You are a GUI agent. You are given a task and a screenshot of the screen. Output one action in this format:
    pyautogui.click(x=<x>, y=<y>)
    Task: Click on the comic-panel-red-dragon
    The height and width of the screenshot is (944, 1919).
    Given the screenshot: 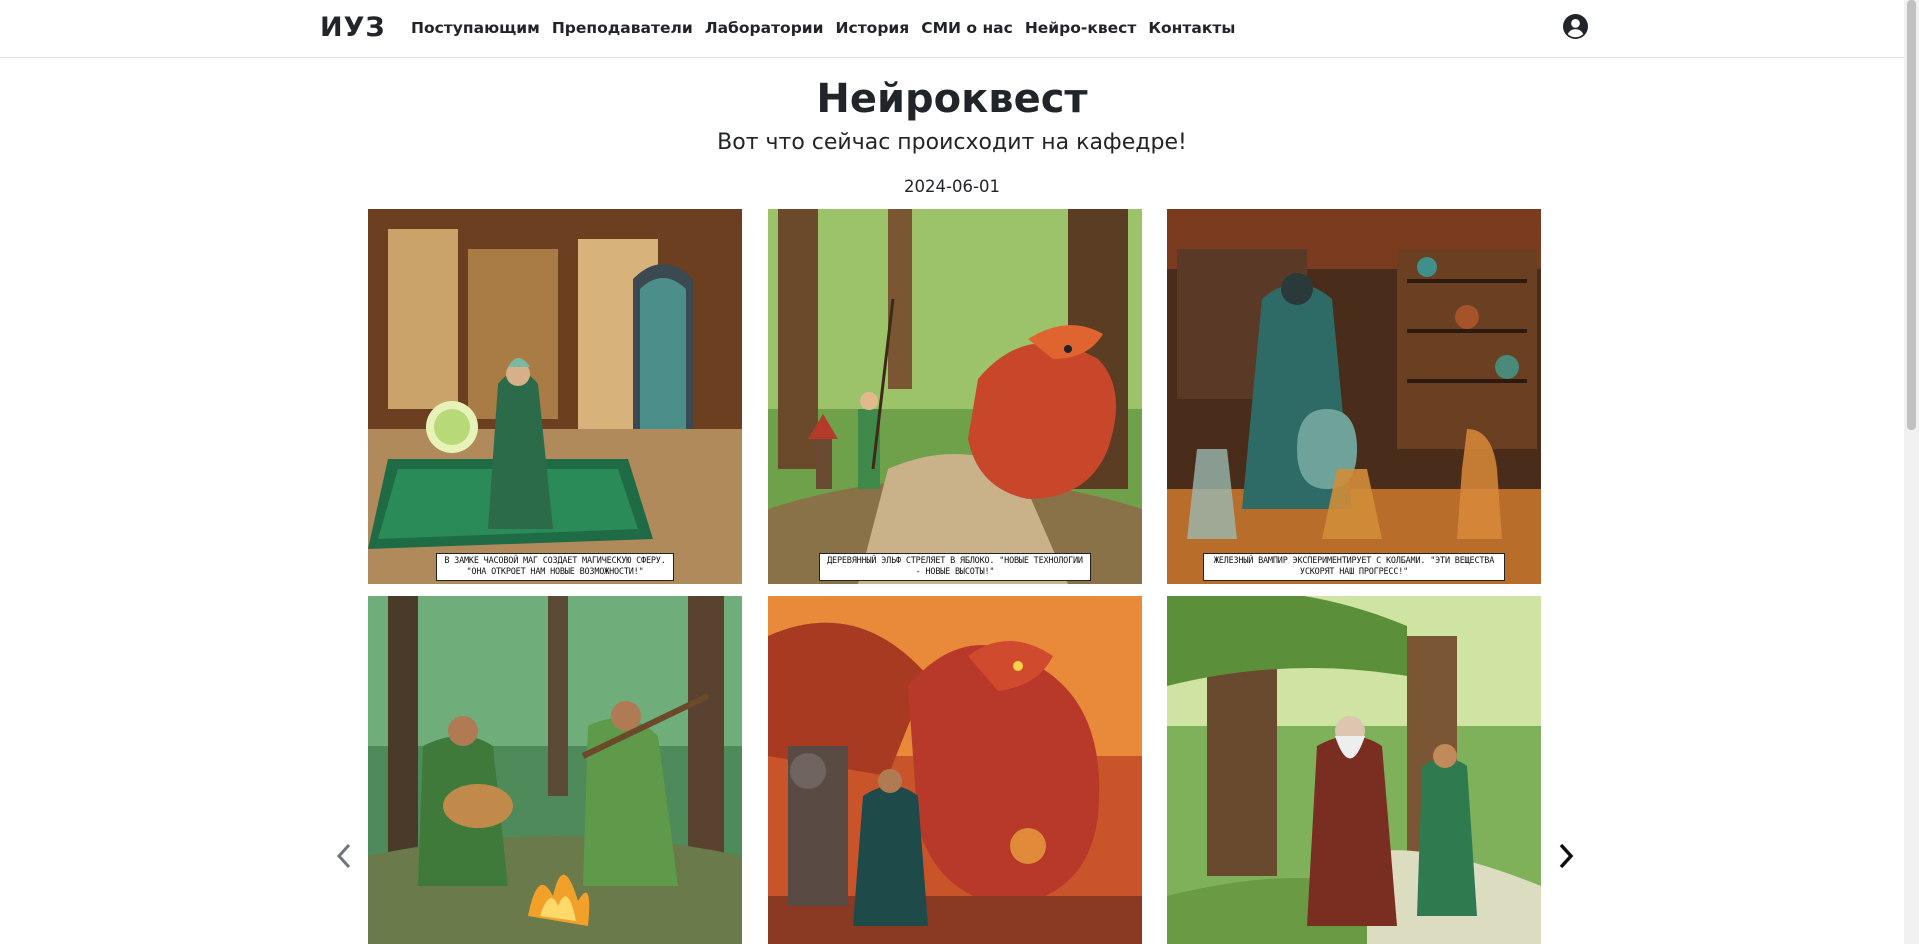 What is the action you would take?
    pyautogui.click(x=955, y=770)
    